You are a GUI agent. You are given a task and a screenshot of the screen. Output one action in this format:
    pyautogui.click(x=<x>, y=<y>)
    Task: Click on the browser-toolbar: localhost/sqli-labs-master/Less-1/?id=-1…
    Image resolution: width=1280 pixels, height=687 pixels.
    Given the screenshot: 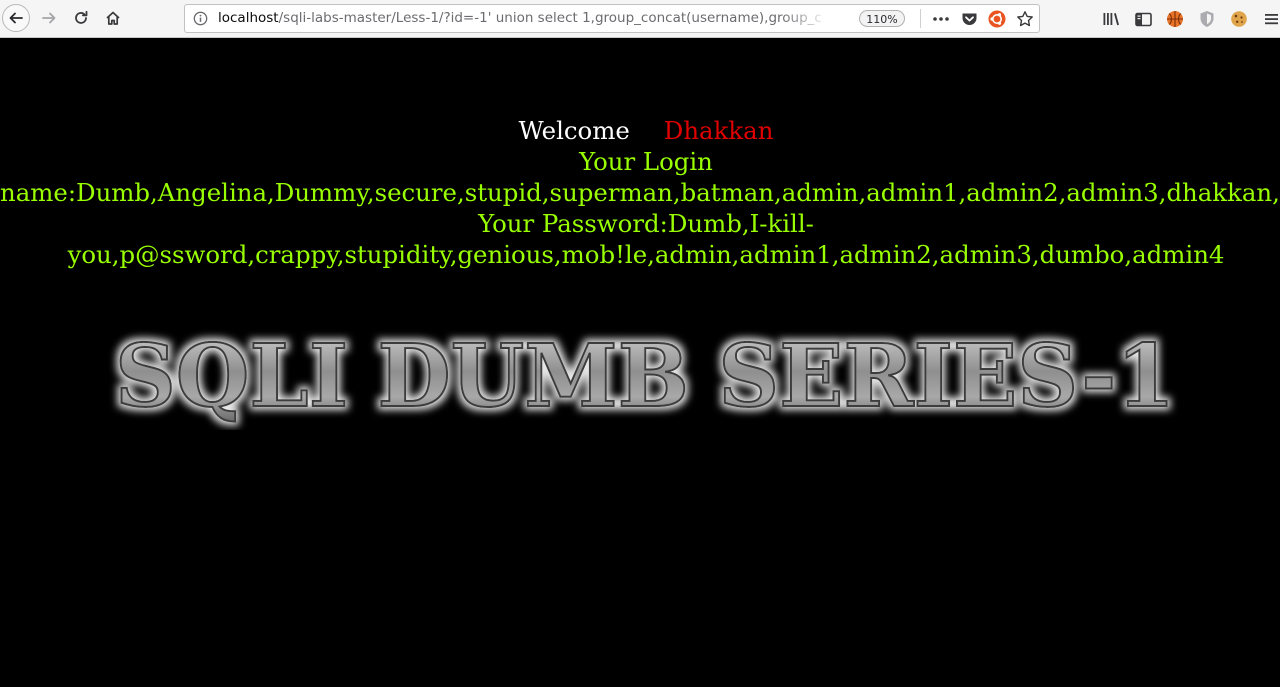 What is the action you would take?
    pyautogui.click(x=640, y=19)
    